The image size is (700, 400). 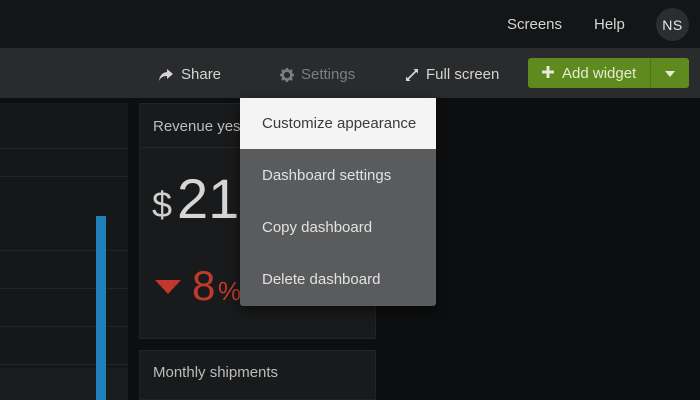 I want to click on revenue-widget-title: Revenue yest, so click(x=199, y=126).